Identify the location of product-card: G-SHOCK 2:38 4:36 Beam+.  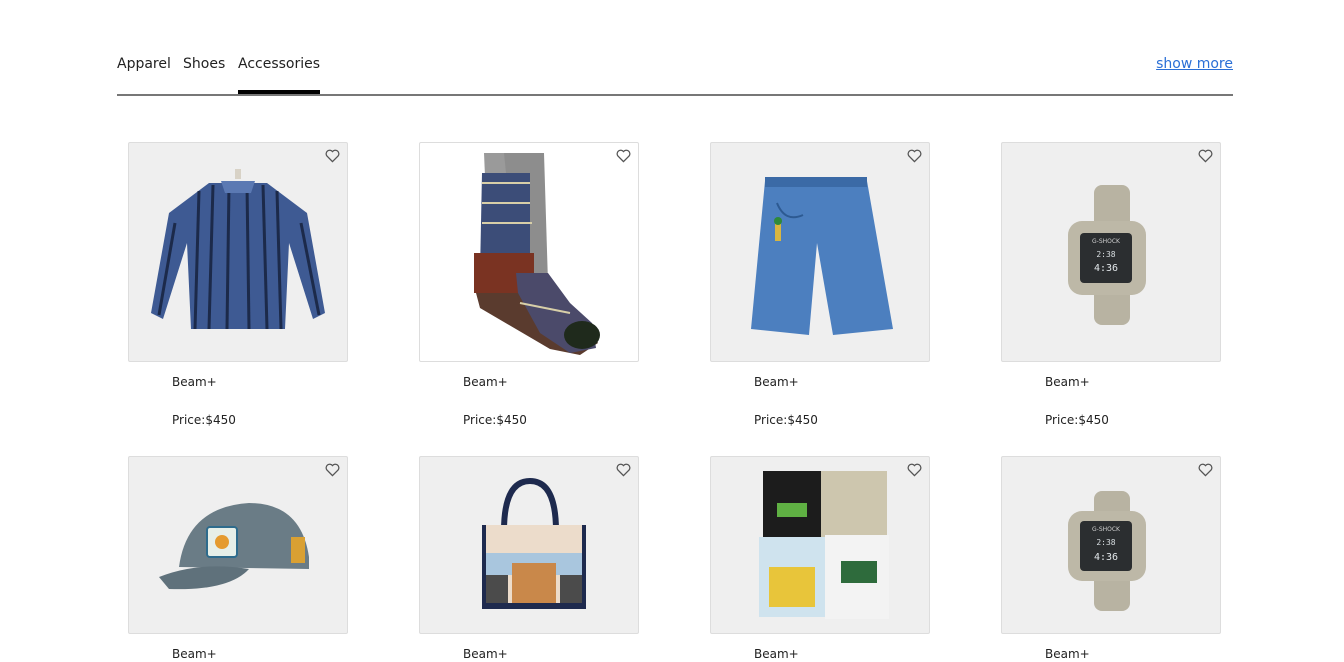
(1111, 558).